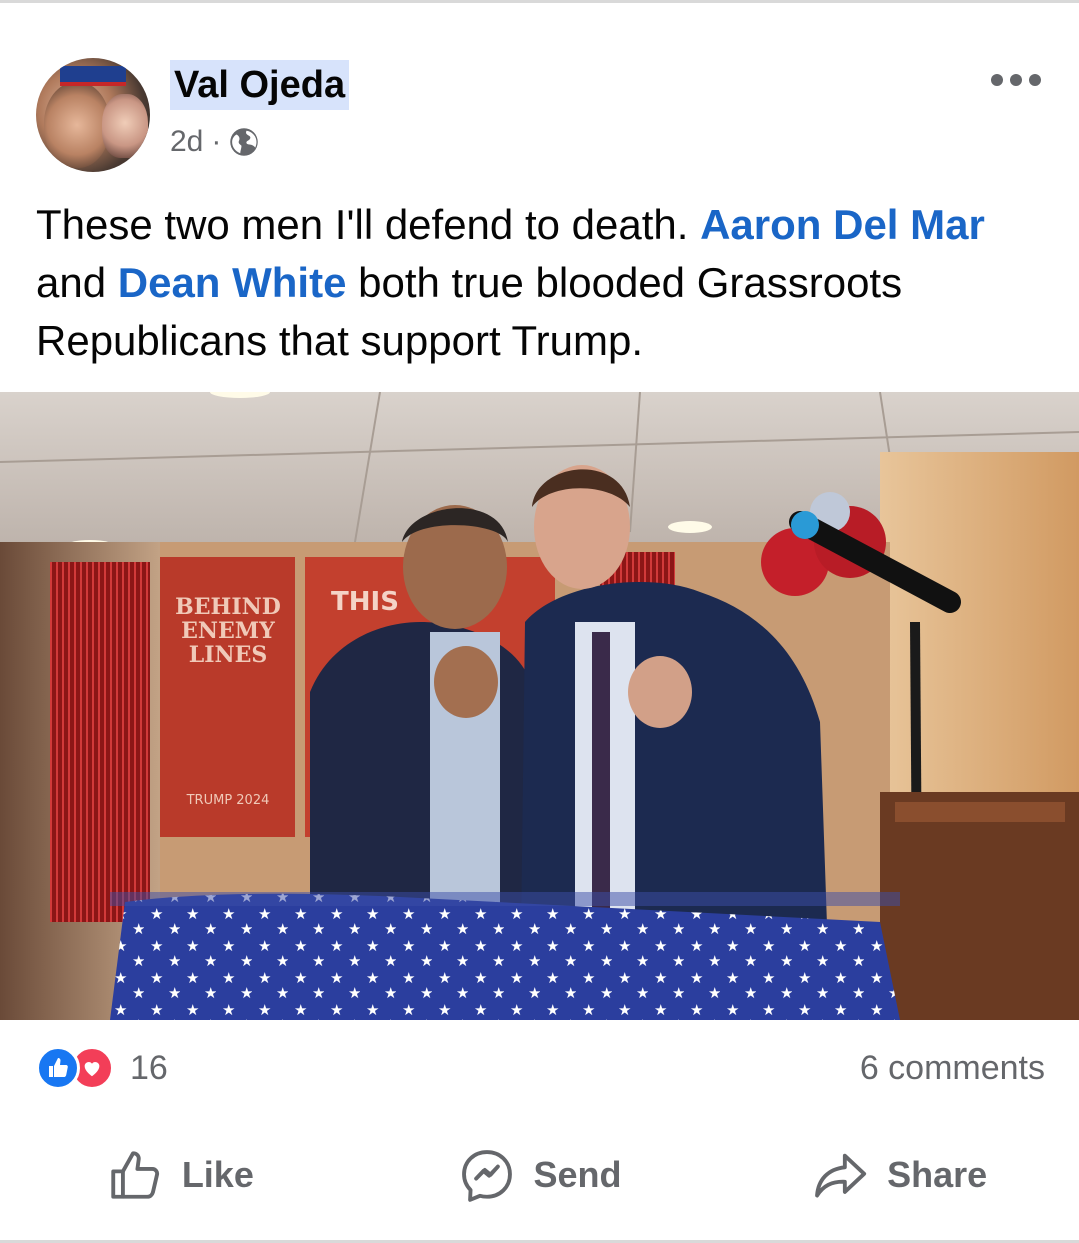 This screenshot has width=1079, height=1243. Describe the element at coordinates (486, 1176) in the screenshot. I see `messenger-icon` at that location.